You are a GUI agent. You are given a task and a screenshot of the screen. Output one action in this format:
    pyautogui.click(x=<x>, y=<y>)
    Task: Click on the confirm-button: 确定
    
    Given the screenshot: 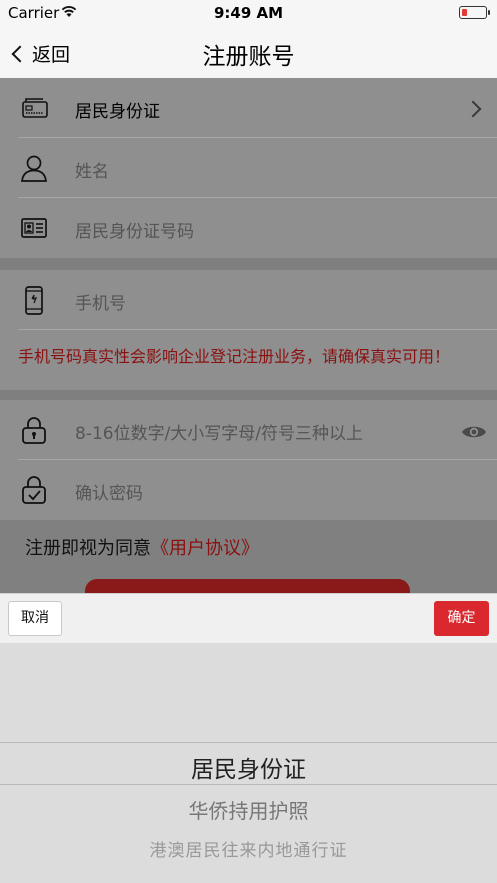 What is the action you would take?
    pyautogui.click(x=461, y=618)
    